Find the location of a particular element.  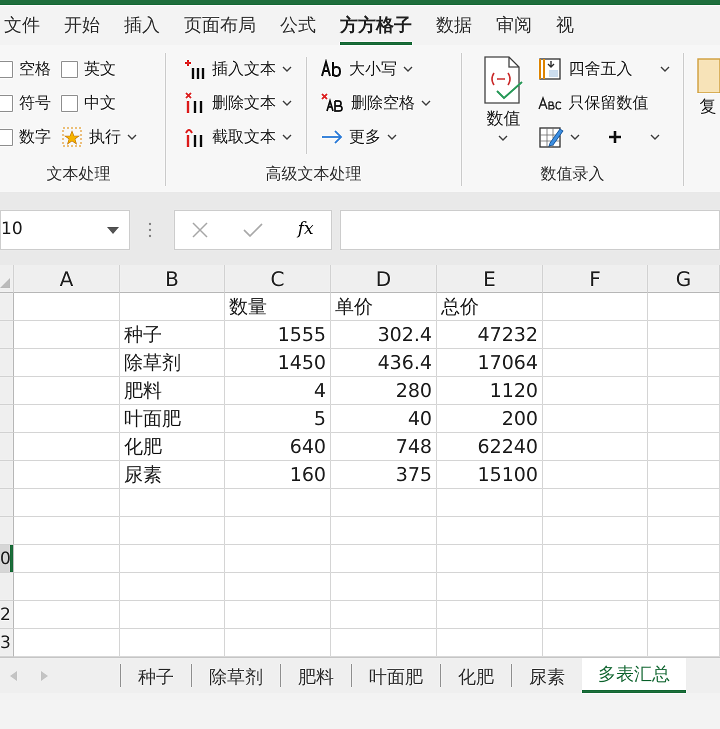

sheet-tab: 叶面肥 is located at coordinates (395, 675).